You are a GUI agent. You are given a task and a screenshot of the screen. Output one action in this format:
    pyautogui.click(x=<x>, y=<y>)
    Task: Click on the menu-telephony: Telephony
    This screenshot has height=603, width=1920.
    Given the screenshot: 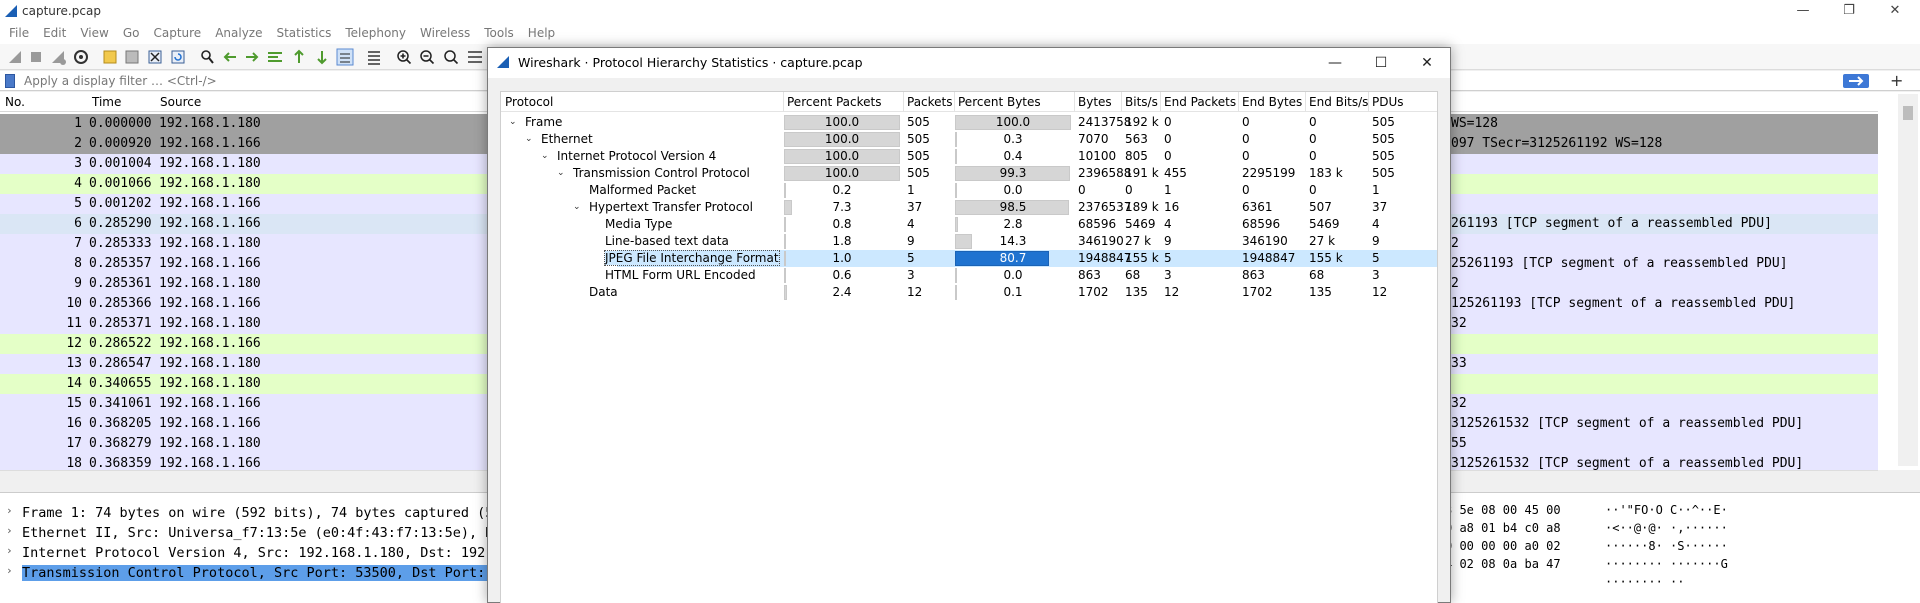 What is the action you would take?
    pyautogui.click(x=373, y=32)
    